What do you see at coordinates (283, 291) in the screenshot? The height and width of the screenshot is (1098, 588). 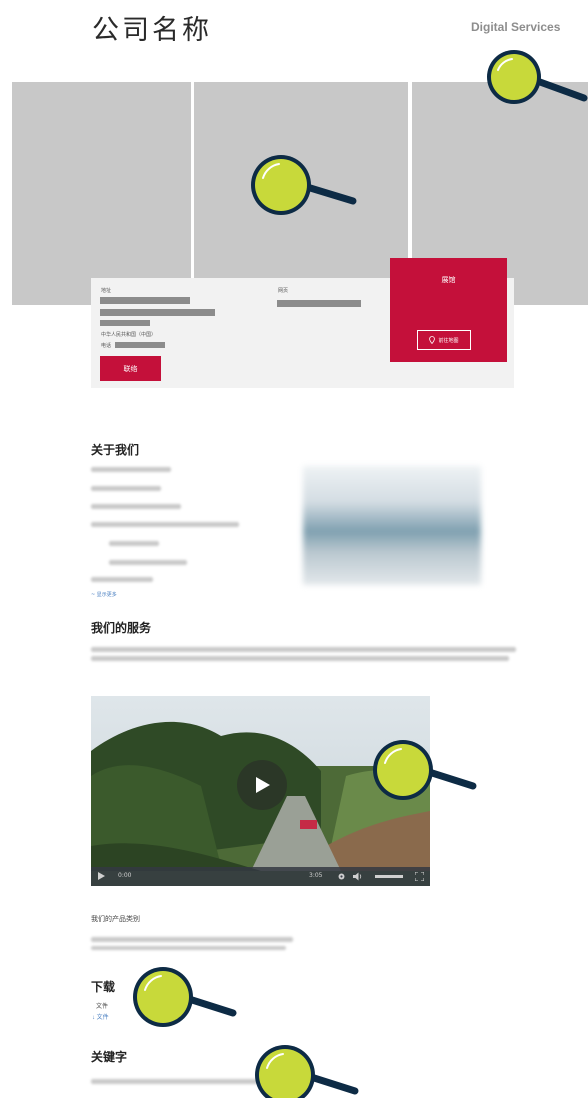 I see `website-label: 网页` at bounding box center [283, 291].